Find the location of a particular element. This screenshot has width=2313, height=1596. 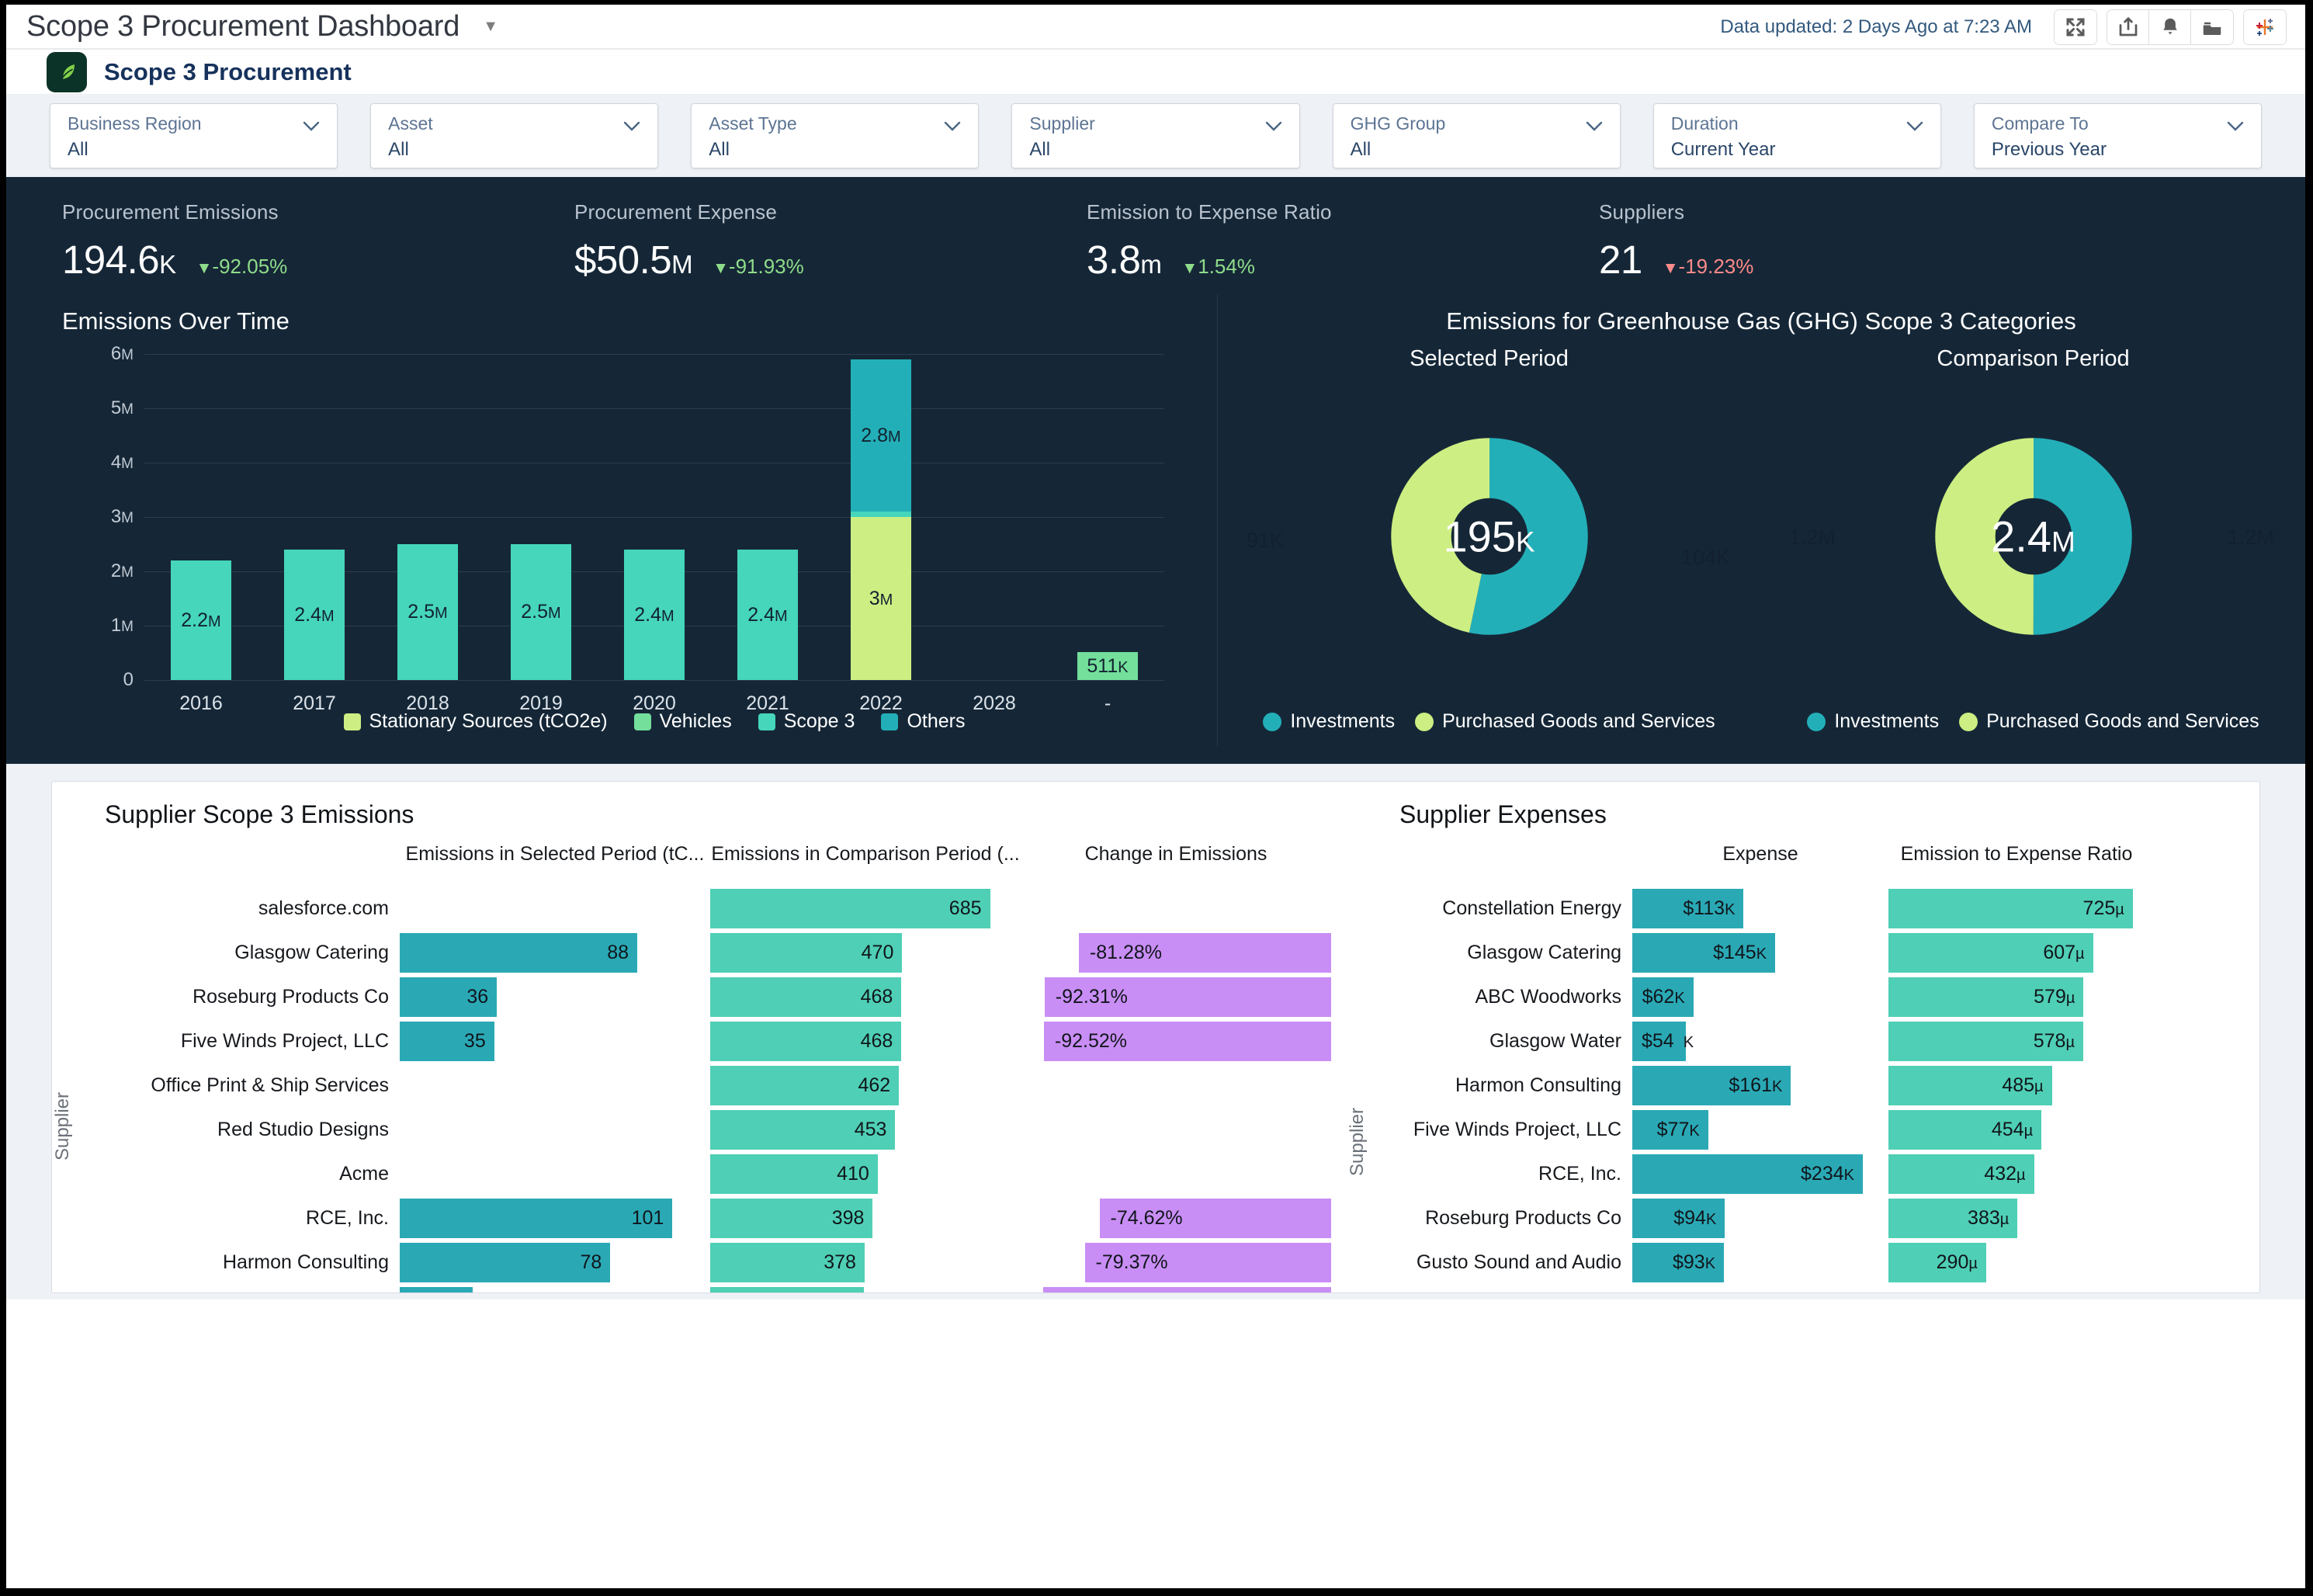

table-row: -79.37% is located at coordinates (1176, 1262).